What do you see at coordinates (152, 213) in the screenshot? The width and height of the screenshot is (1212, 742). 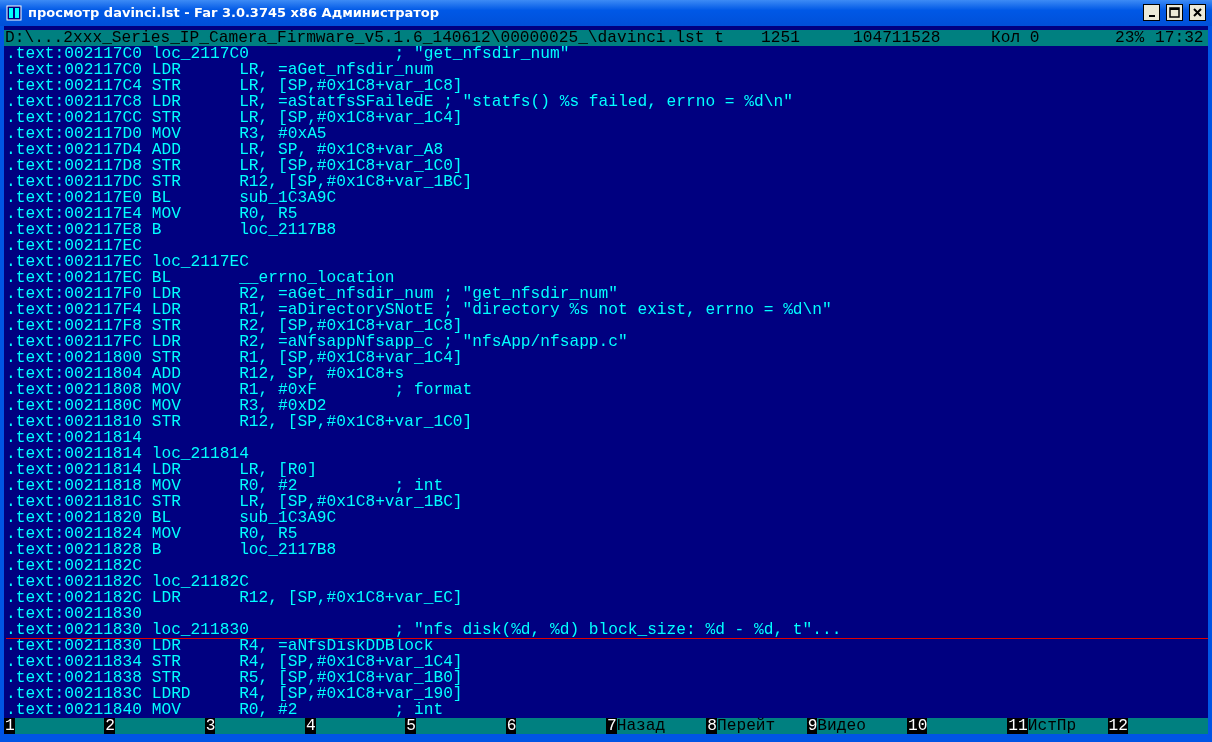 I see `code-line: .text:002117E4 MOV R0, R5` at bounding box center [152, 213].